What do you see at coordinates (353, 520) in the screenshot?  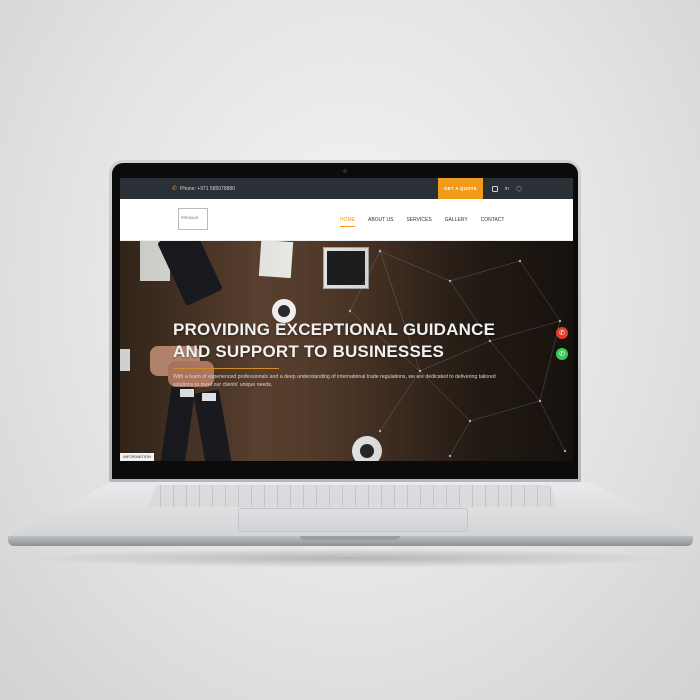 I see `trackpad` at bounding box center [353, 520].